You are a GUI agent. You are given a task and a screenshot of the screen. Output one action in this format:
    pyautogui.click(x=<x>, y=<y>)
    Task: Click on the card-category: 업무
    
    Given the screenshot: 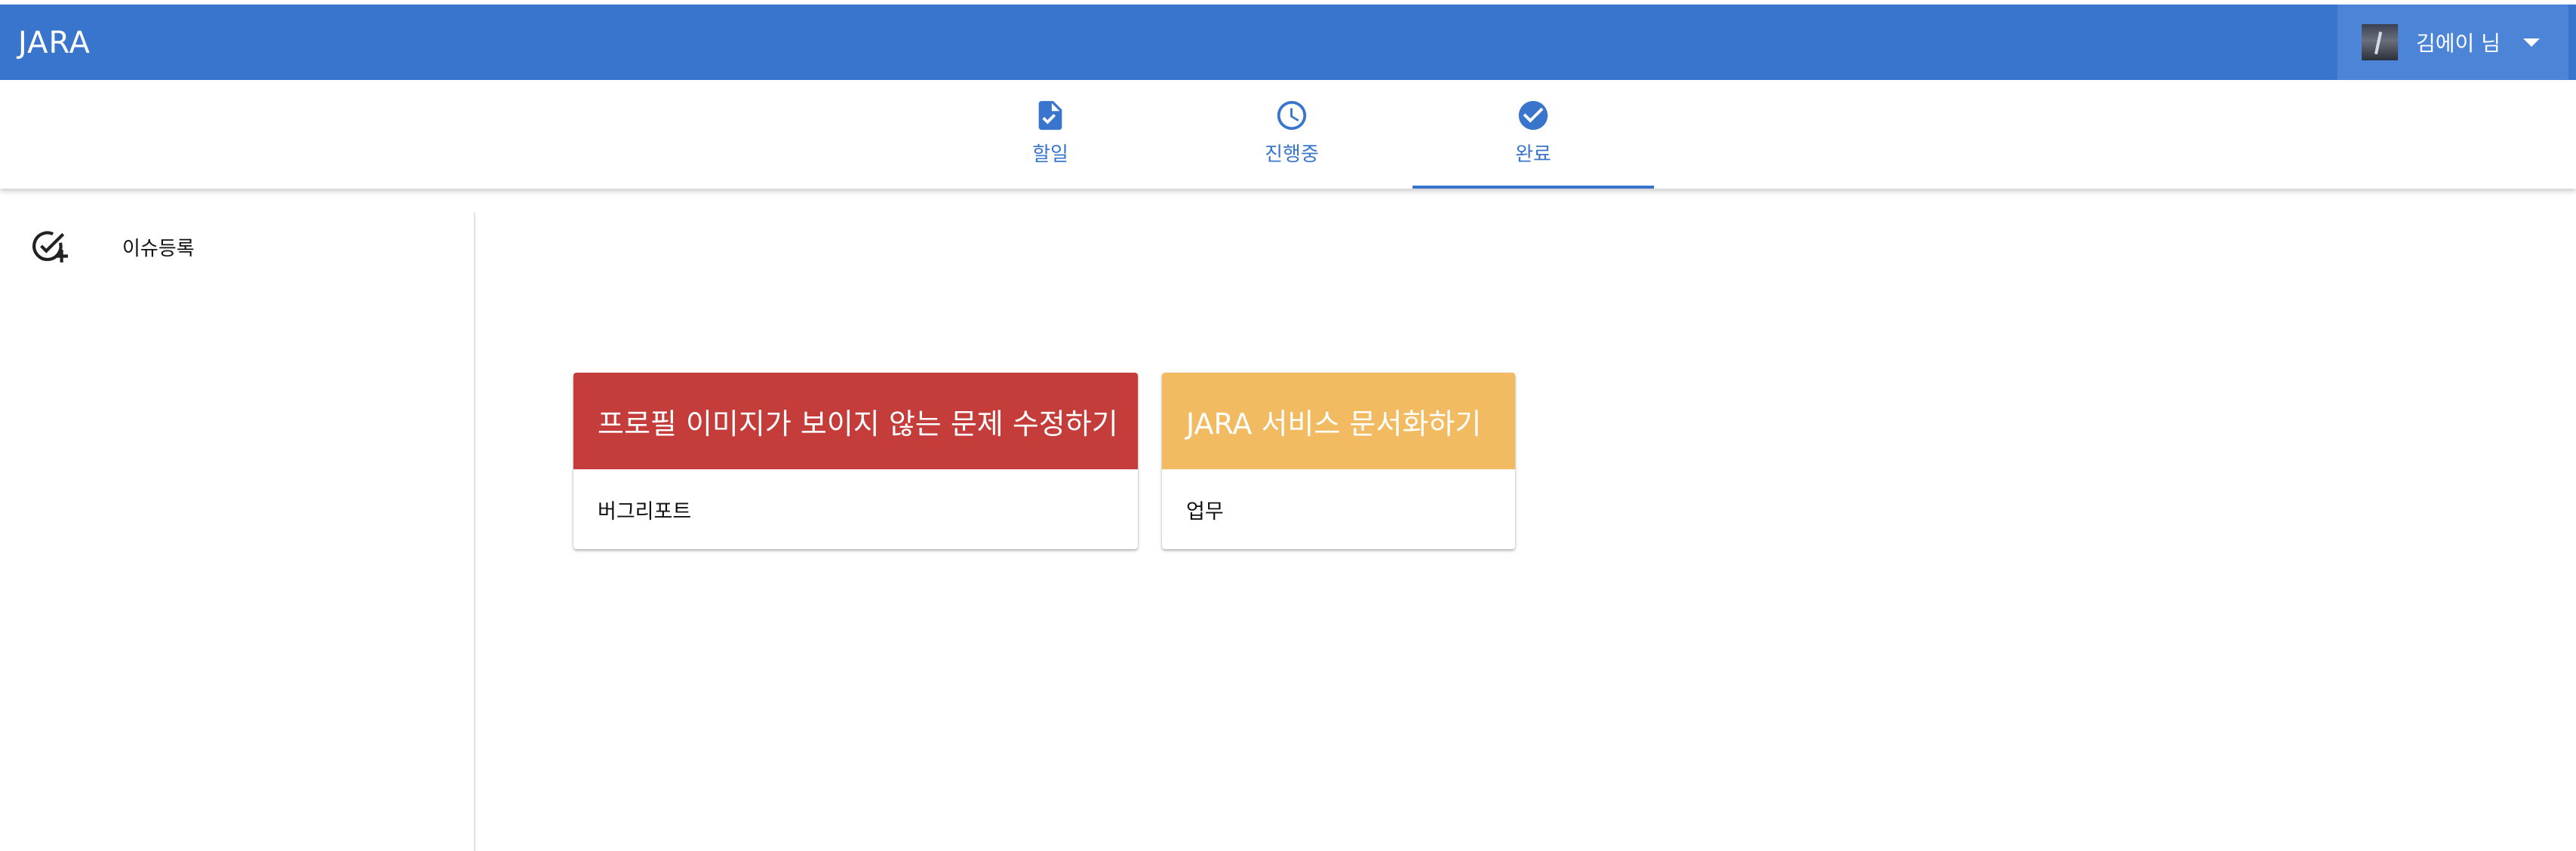 What is the action you would take?
    pyautogui.click(x=1205, y=512)
    